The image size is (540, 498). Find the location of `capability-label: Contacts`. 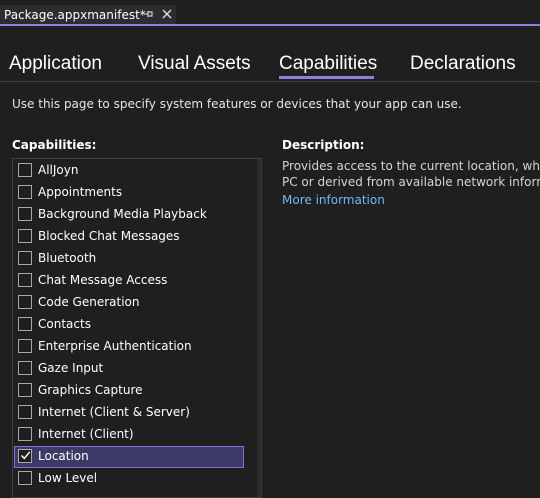

capability-label: Contacts is located at coordinates (64, 324).